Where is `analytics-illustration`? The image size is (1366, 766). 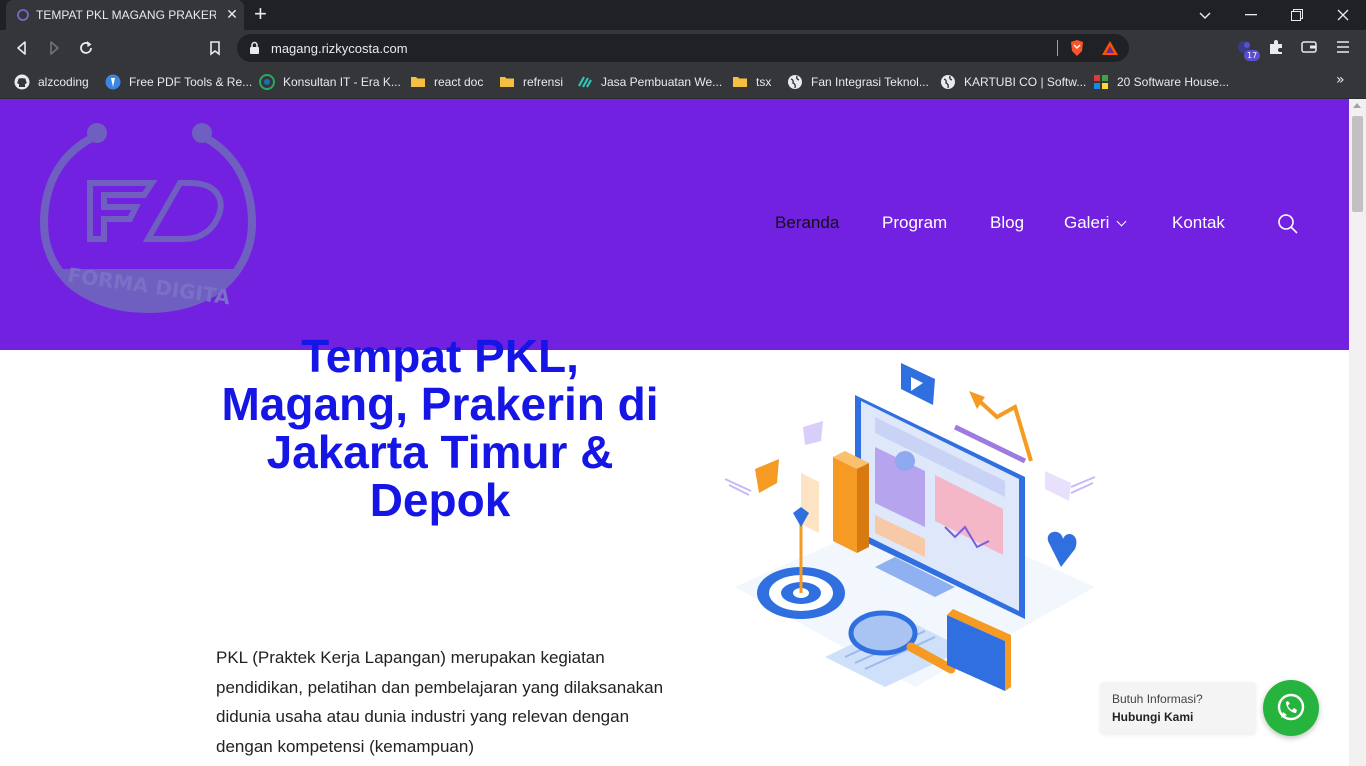 analytics-illustration is located at coordinates (910, 527).